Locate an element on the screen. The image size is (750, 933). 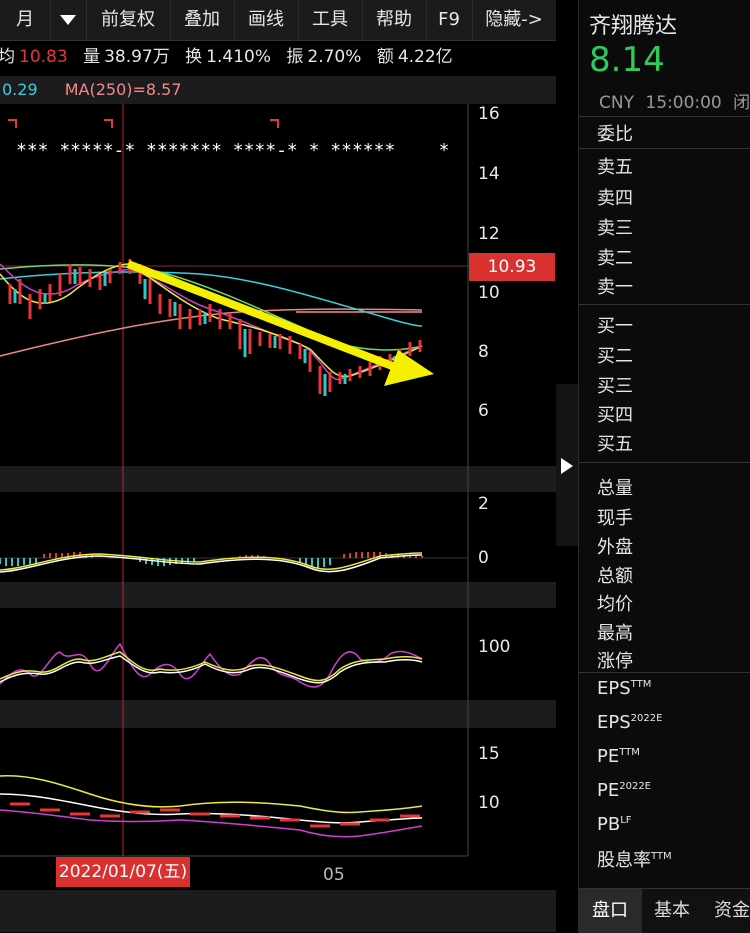
kdj-k-line is located at coordinates (211, 669).